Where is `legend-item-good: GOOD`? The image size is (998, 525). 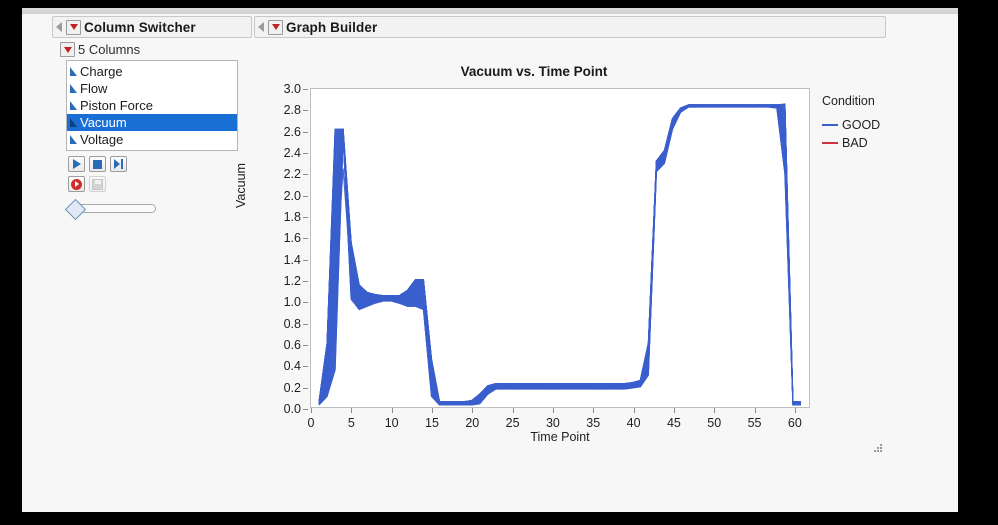
legend-item-good: GOOD is located at coordinates (877, 125).